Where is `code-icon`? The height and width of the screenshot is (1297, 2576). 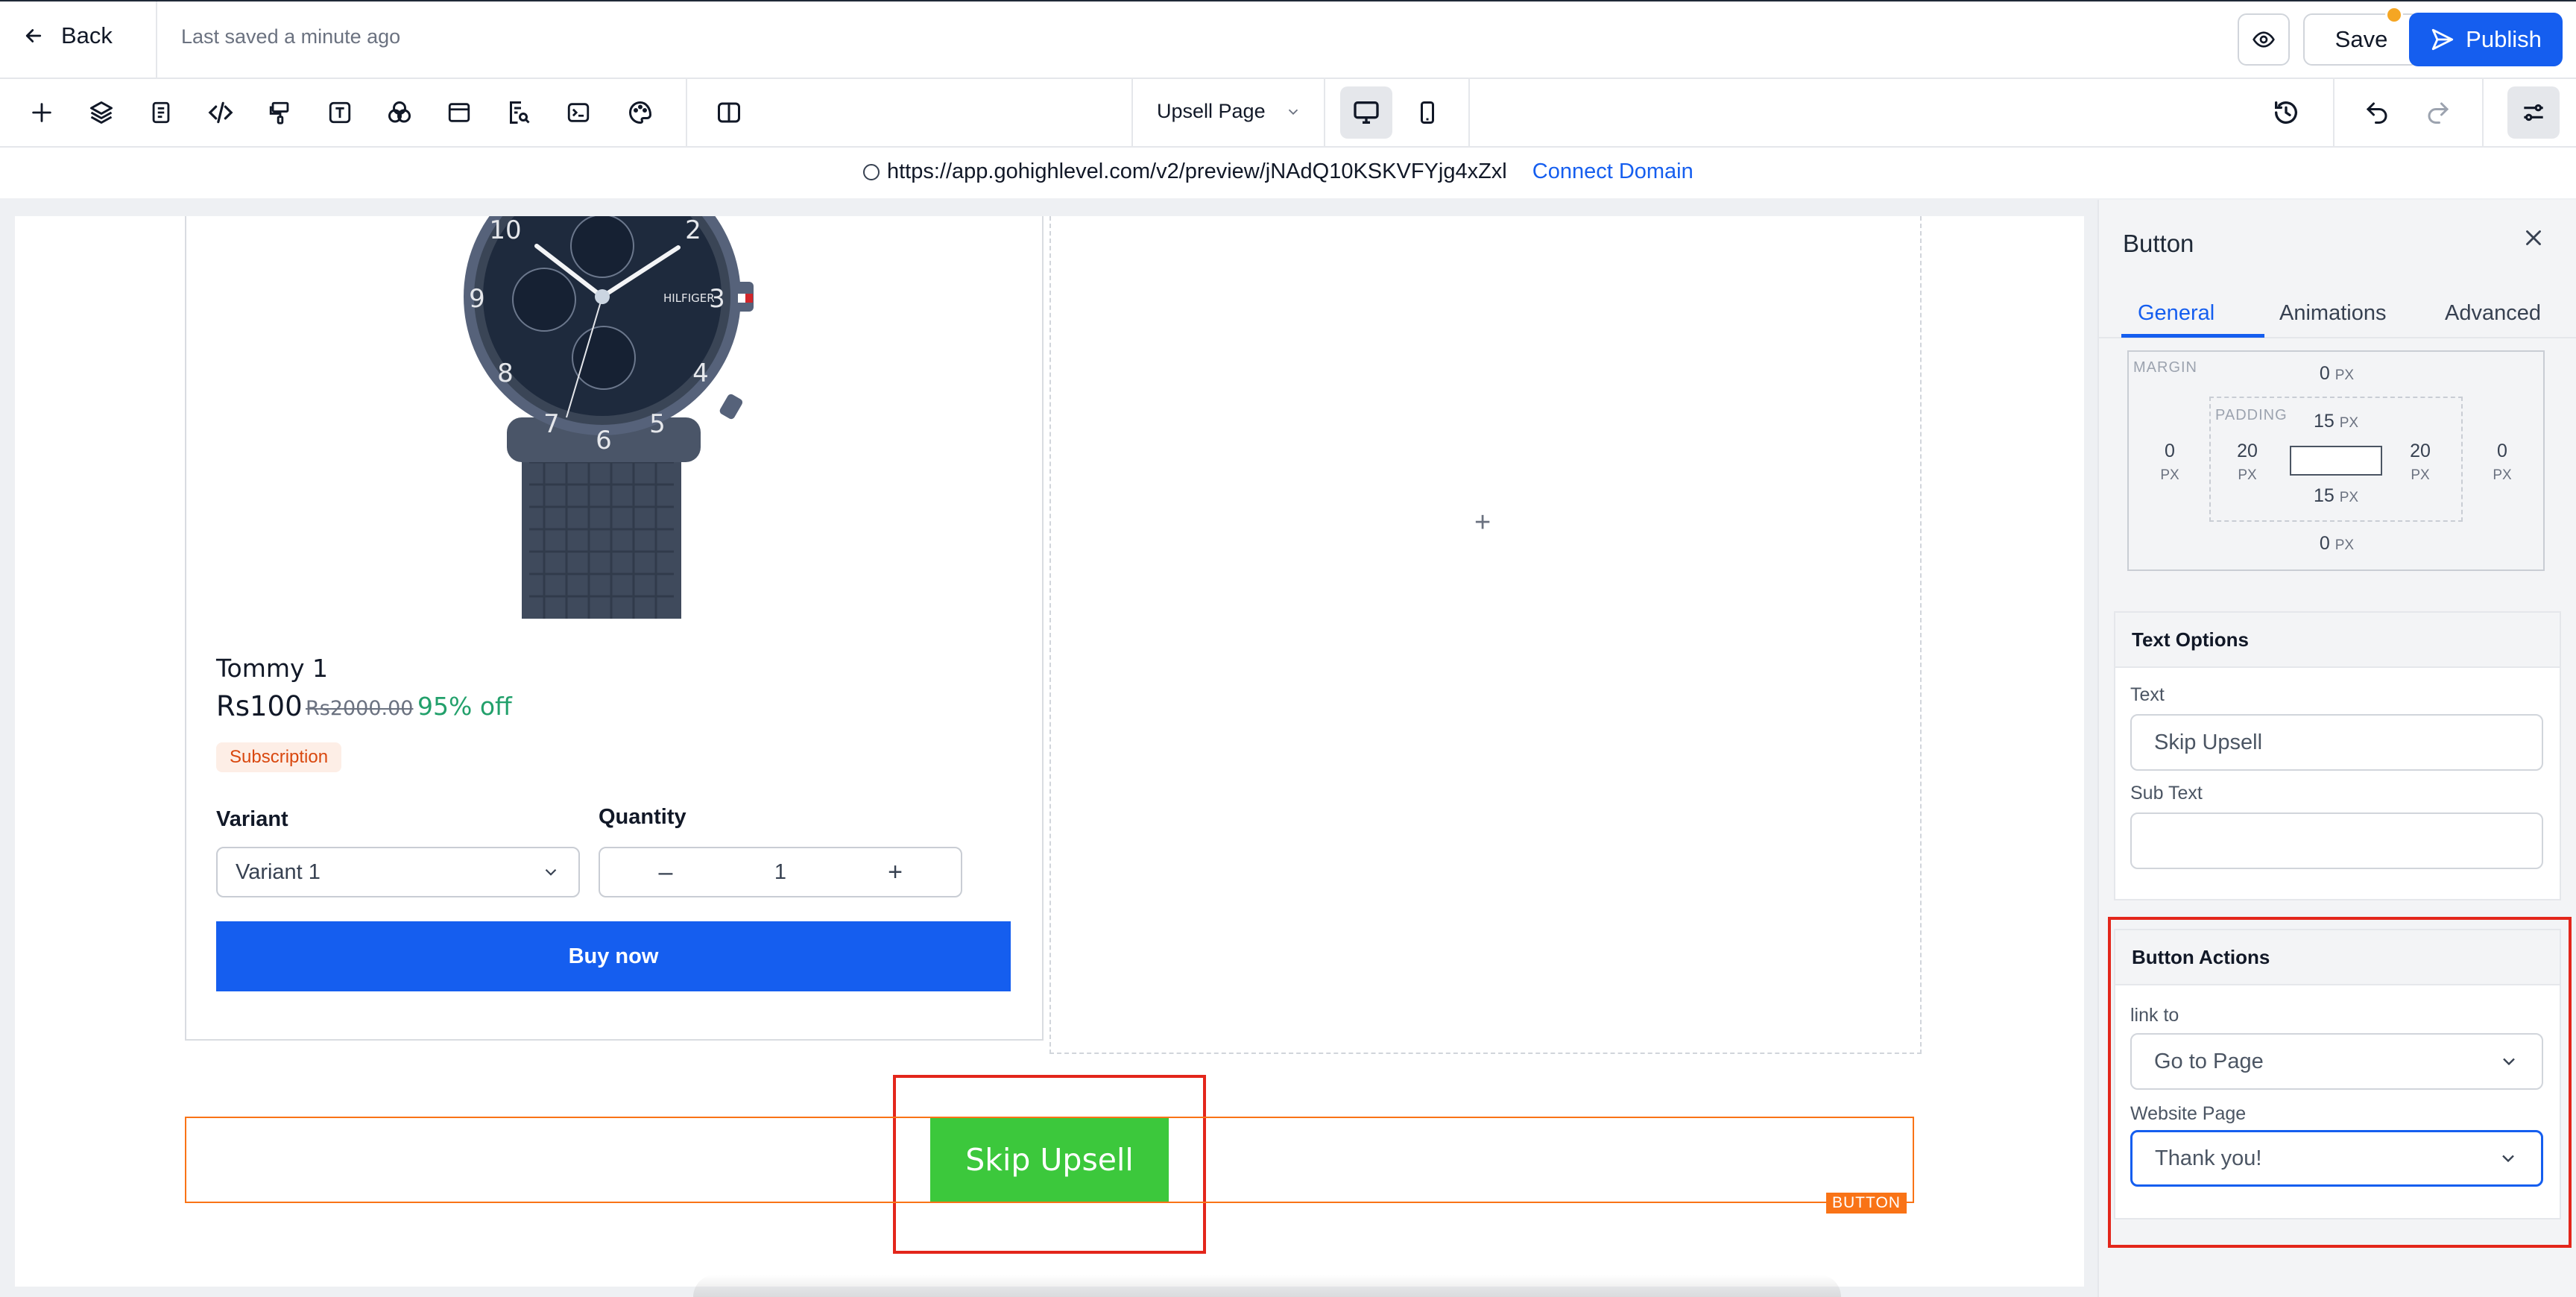 code-icon is located at coordinates (220, 112).